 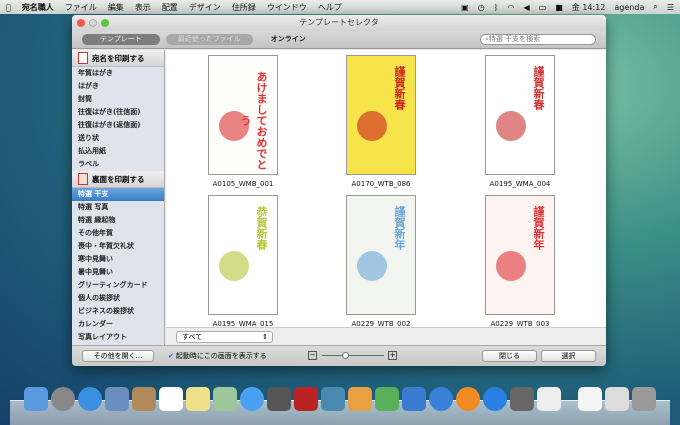 What do you see at coordinates (360, 399) in the screenshot?
I see `pages-icon` at bounding box center [360, 399].